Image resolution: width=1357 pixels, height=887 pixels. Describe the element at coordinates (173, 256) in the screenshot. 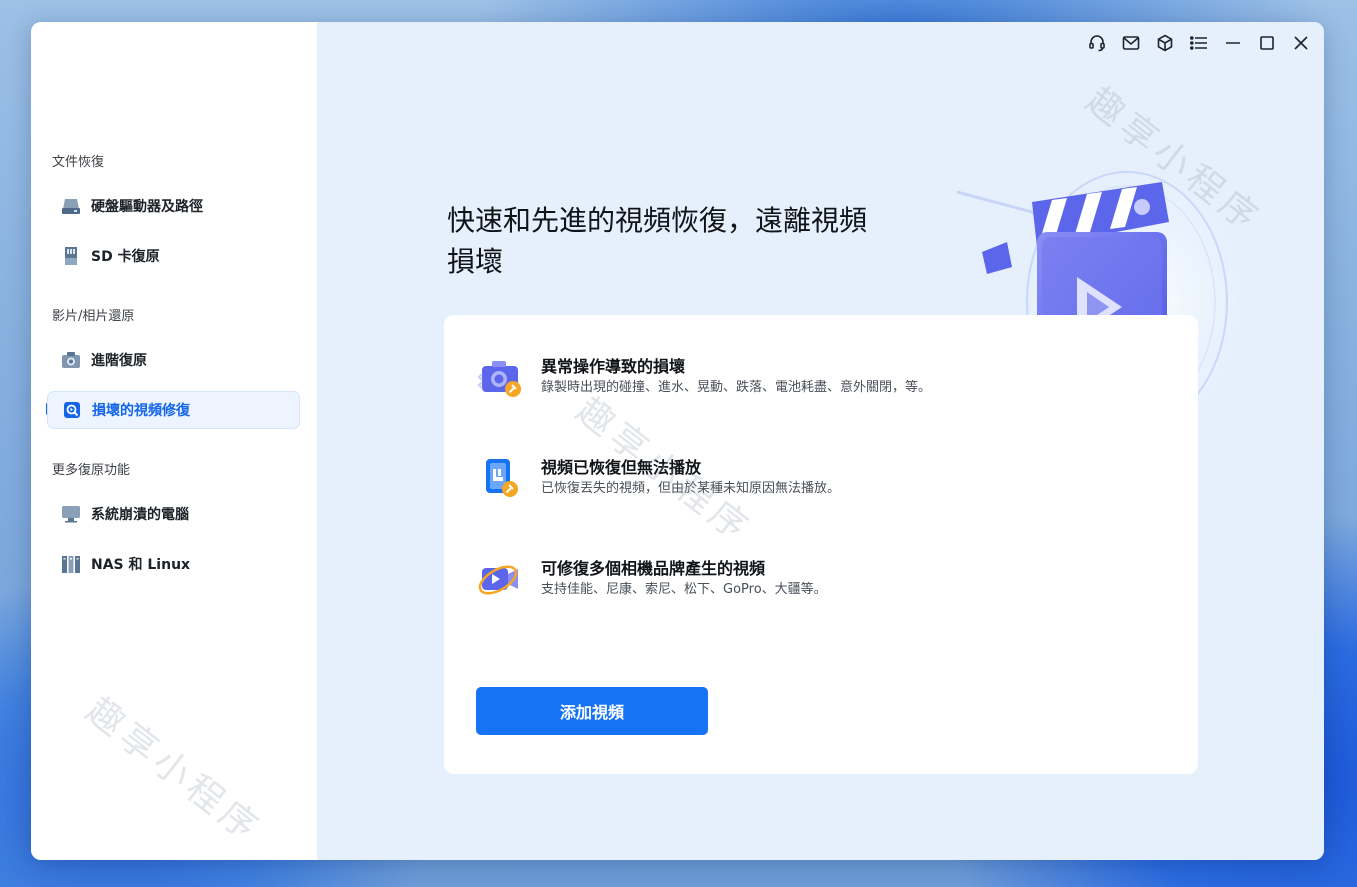

I see `sidebar-item-sd-card: SD 卡復原` at that location.